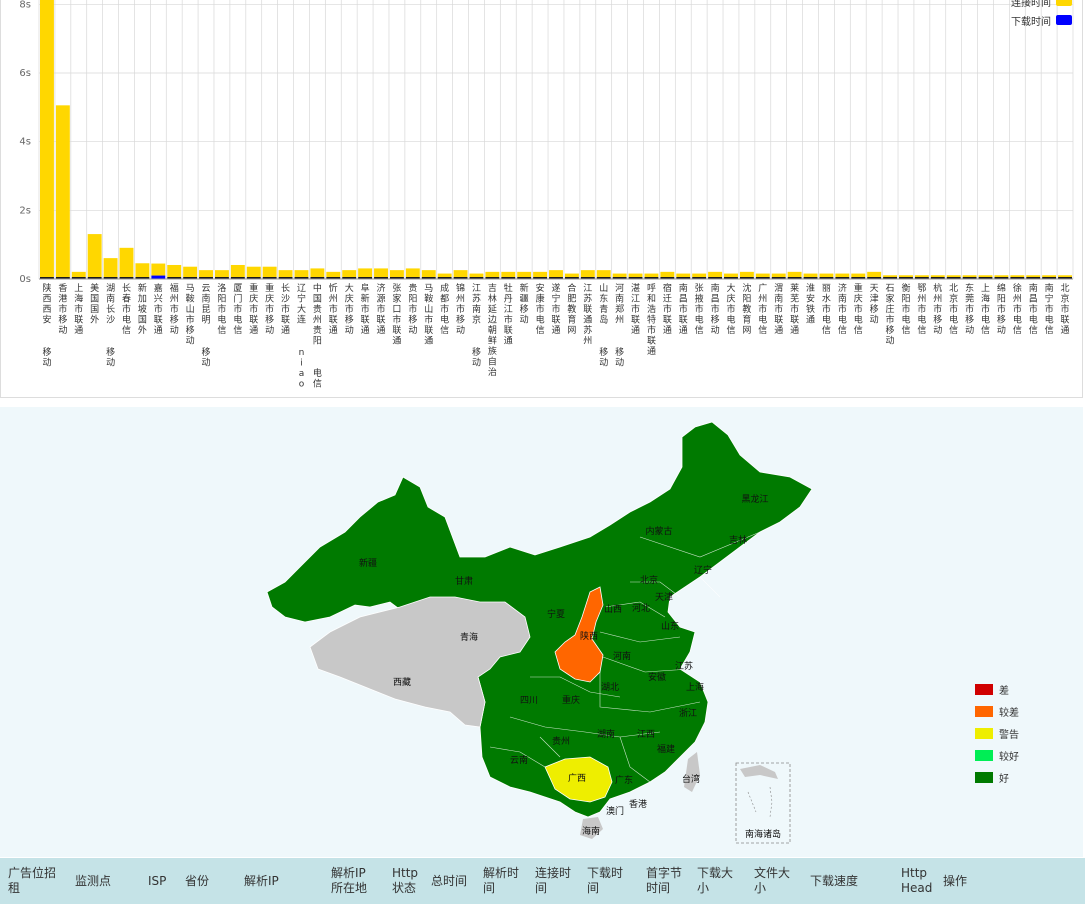  I want to click on x-tick-label: 河南郑州 移动, so click(619, 325).